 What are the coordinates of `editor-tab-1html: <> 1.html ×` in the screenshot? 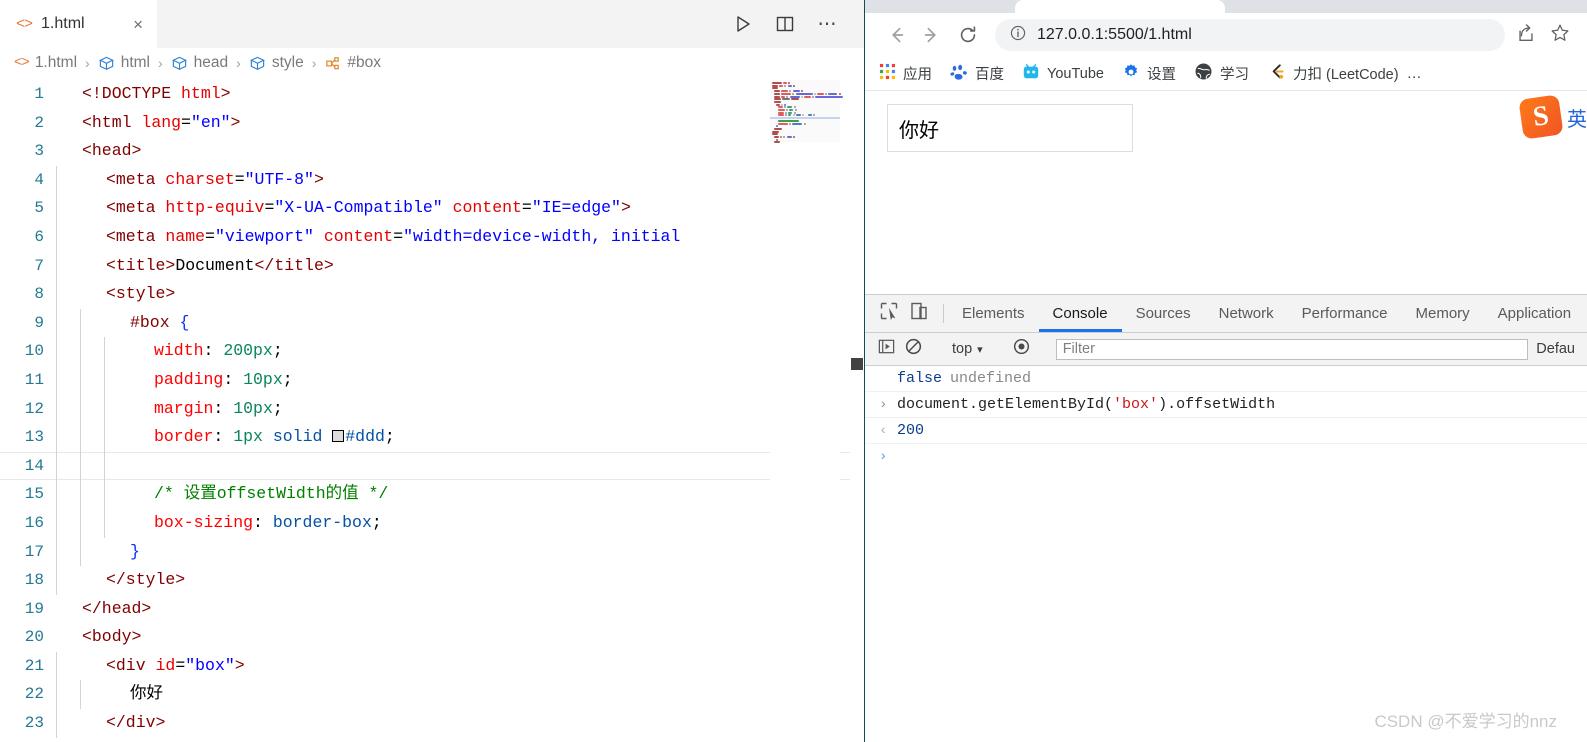 It's located at (79, 24).